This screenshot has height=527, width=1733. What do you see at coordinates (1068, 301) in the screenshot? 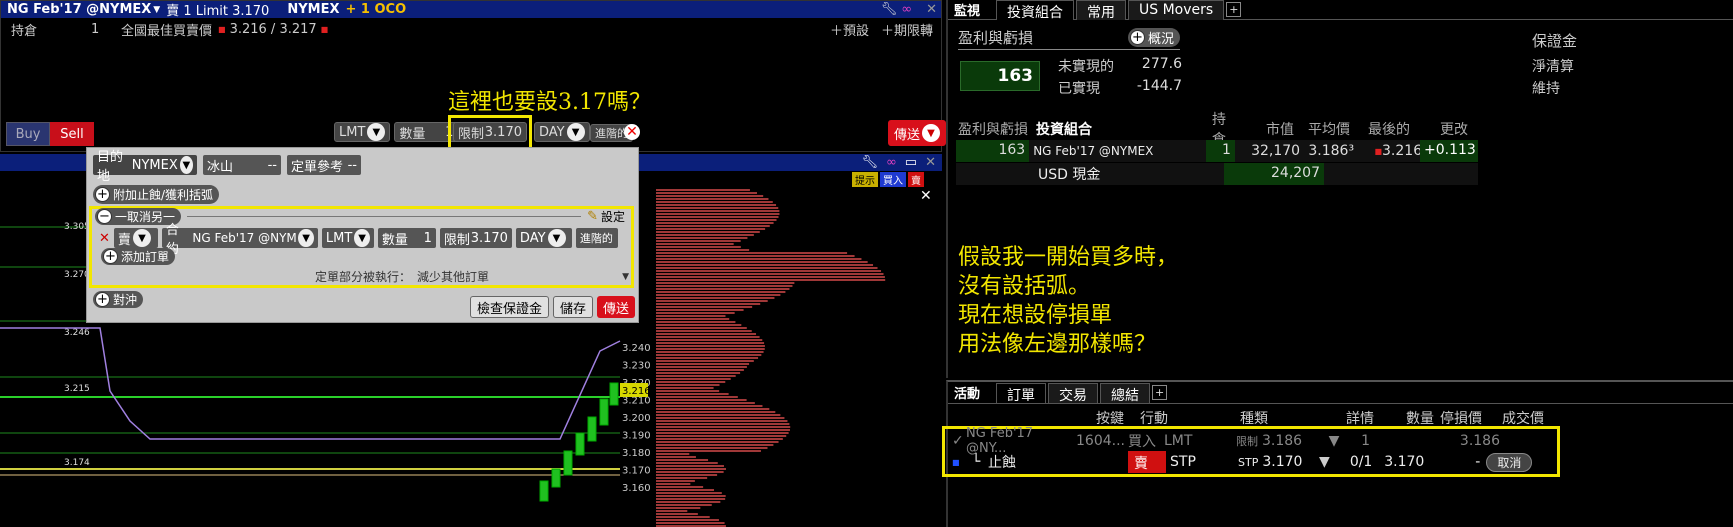
I see `annotation-right-note: 假設我一開始買多時， 沒有設括弧。 現在想設停損單 用法像左邊那樣嗎？` at bounding box center [1068, 301].